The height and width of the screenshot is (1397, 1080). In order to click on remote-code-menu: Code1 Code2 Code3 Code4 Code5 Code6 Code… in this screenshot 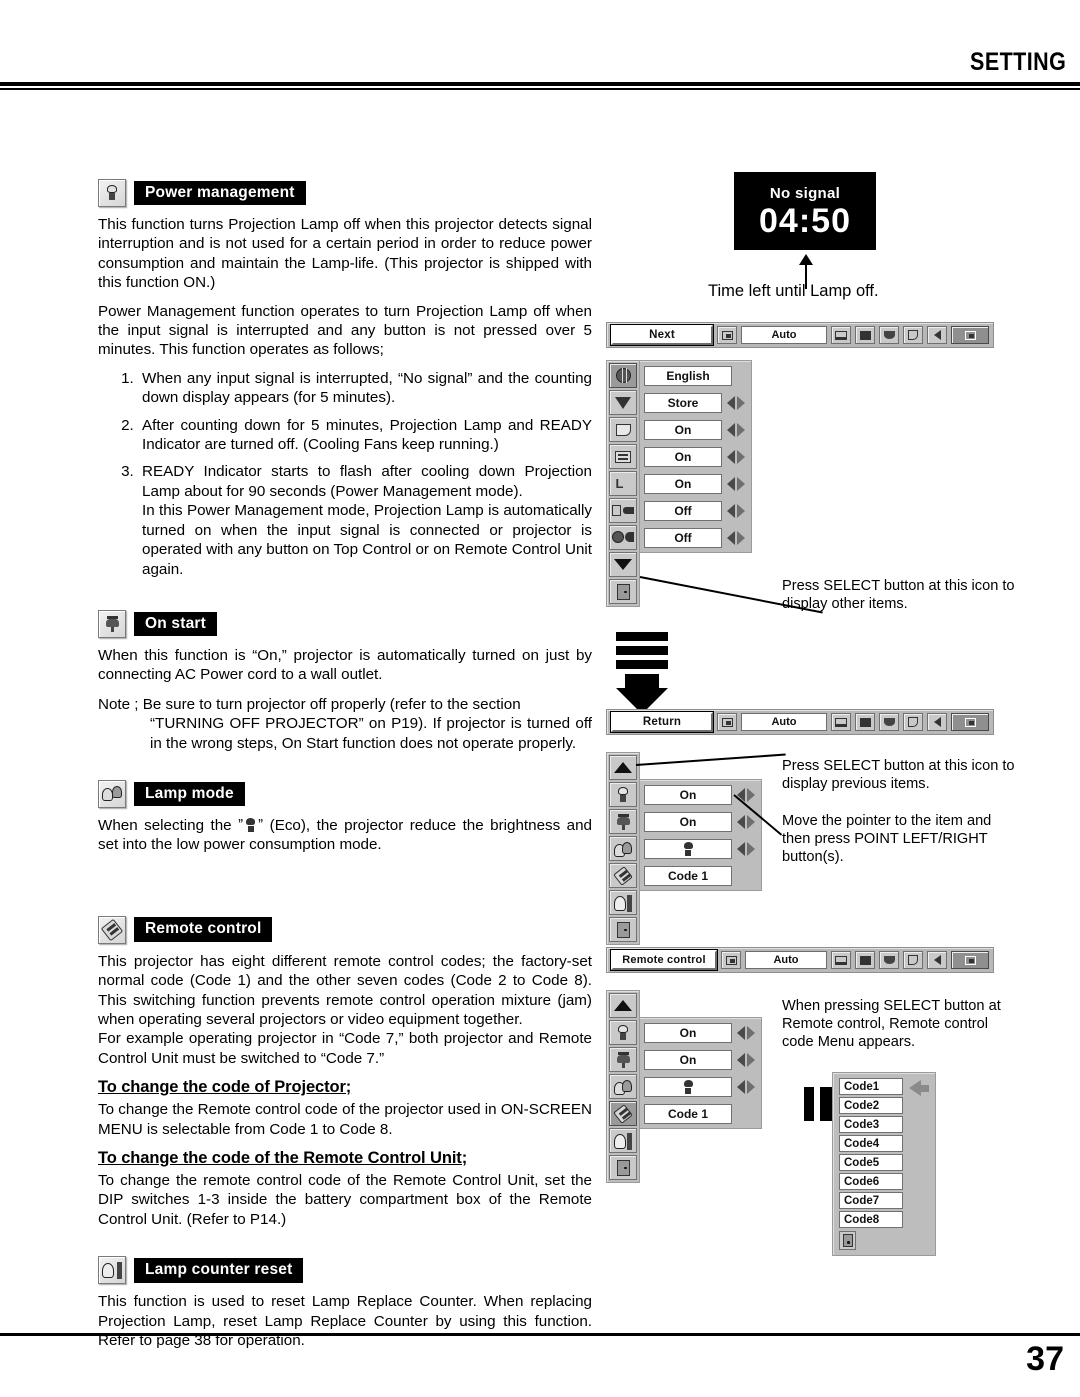, I will do `click(884, 1164)`.